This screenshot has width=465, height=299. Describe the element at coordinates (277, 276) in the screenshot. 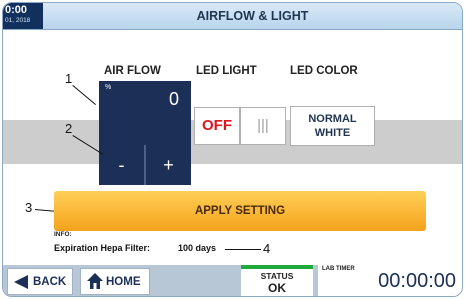

I see `status-label: STATUS` at that location.